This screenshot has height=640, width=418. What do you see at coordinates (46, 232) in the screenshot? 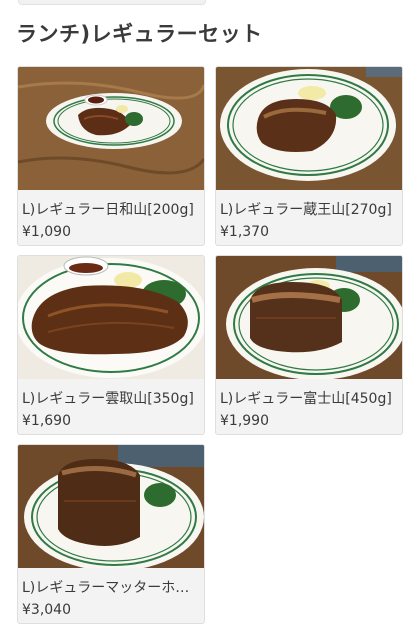
I see `menu-item-price: ¥1,090` at bounding box center [46, 232].